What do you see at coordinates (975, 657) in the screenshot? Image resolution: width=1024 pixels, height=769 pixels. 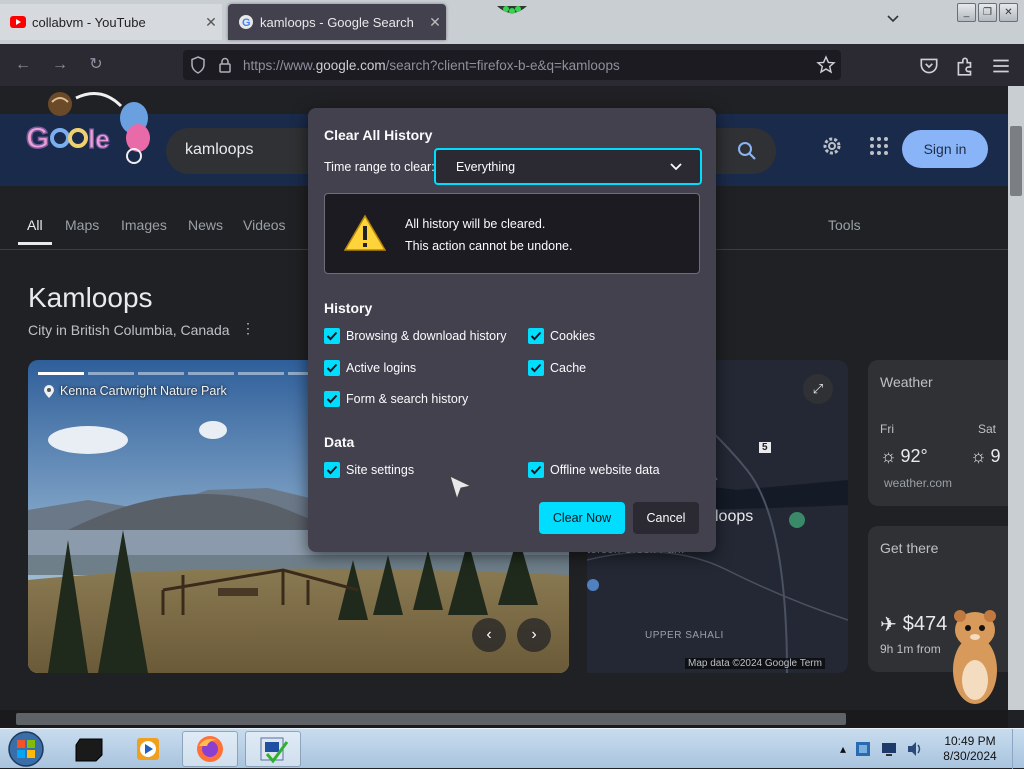 I see `hamster-mascot-image` at bounding box center [975, 657].